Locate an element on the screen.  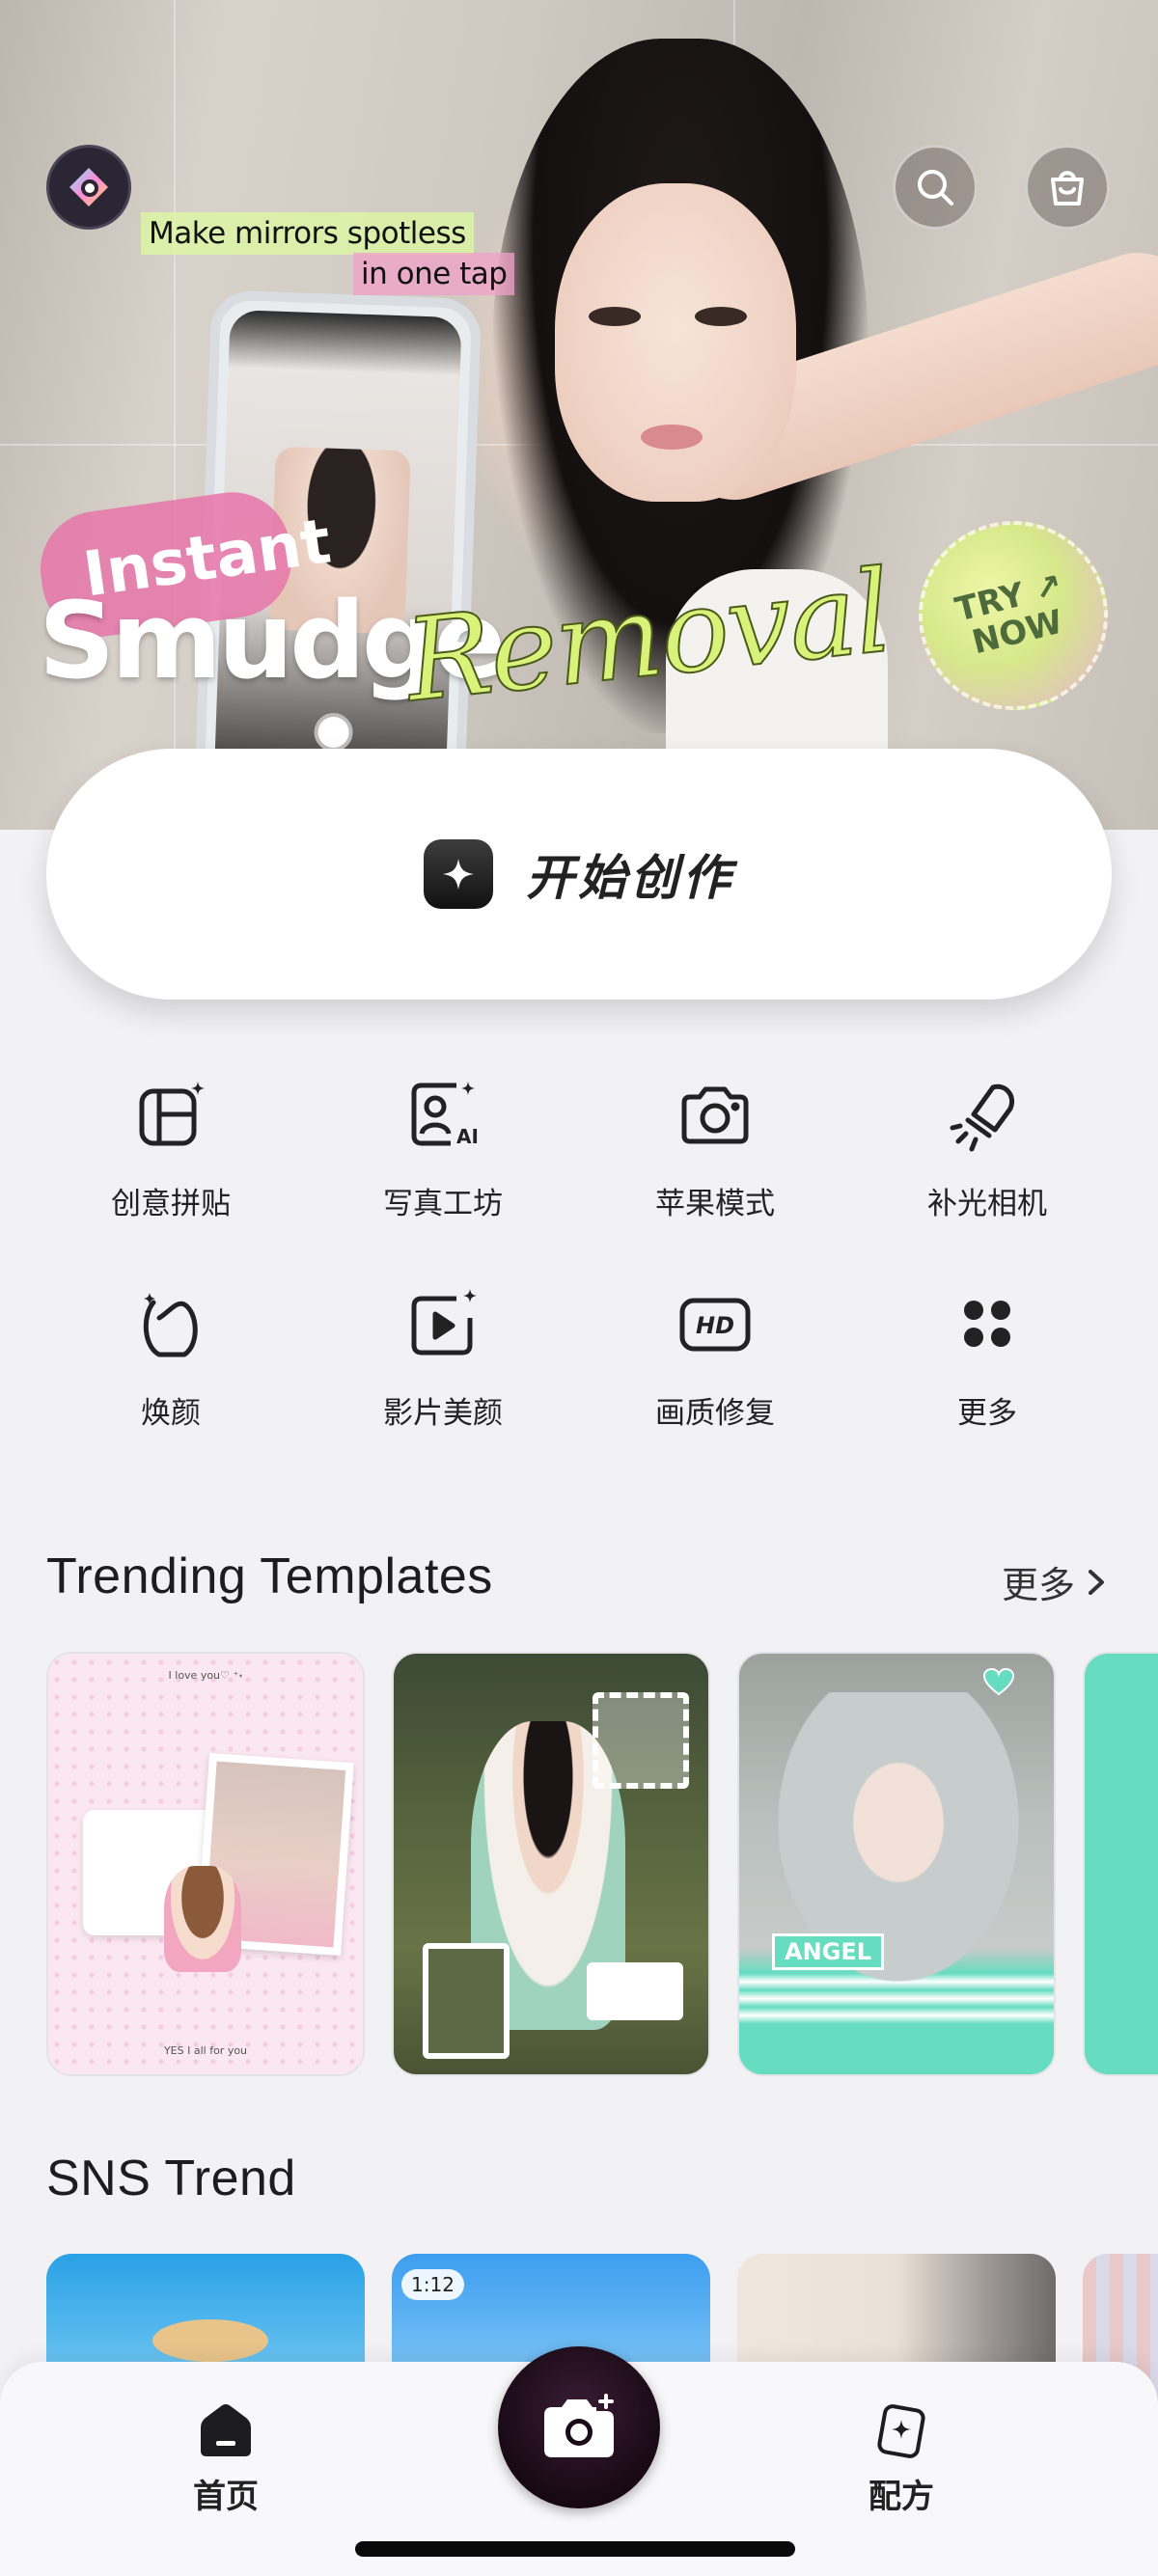
heart-icon is located at coordinates (998, 1681).